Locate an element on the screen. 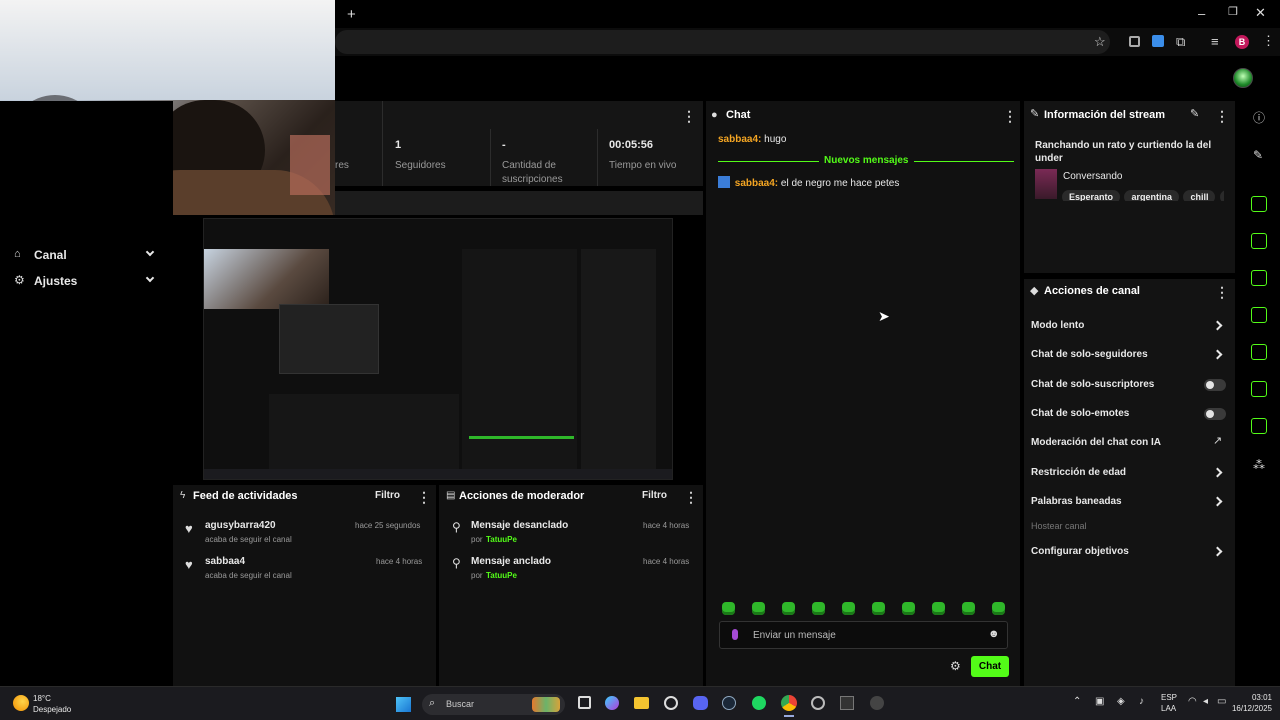  chevron-up-icon: ⌃ is located at coordinates (1077, 702).